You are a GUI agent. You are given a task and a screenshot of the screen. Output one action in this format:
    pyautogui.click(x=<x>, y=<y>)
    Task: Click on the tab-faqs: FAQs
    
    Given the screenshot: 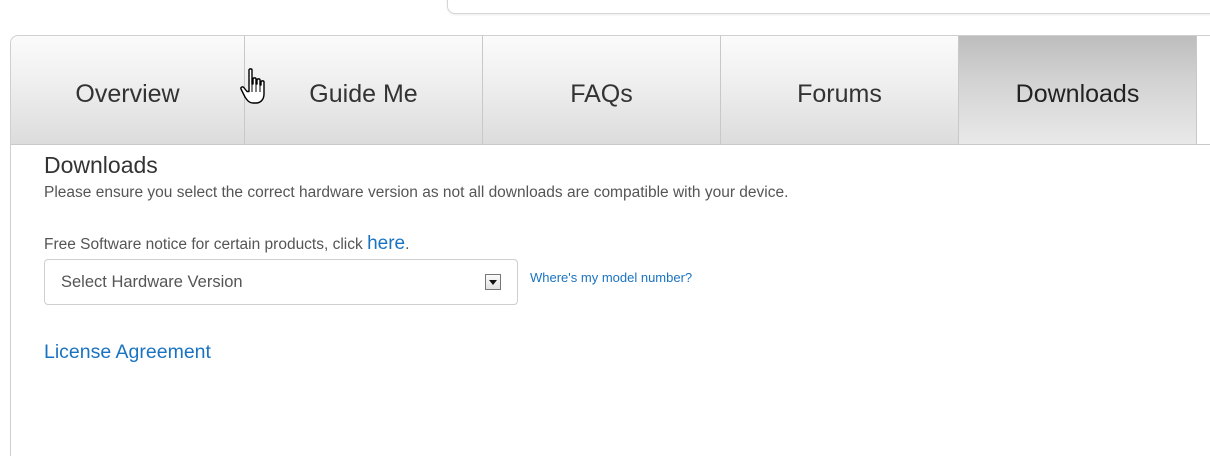 What is the action you would take?
    pyautogui.click(x=602, y=90)
    